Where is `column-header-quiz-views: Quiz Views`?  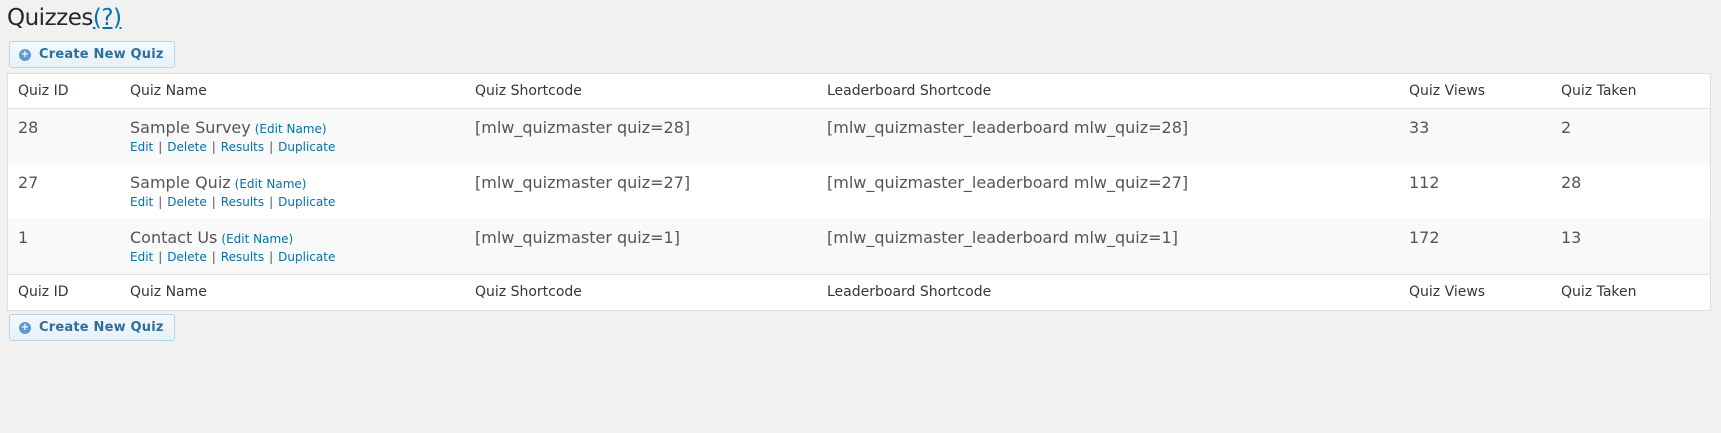
column-header-quiz-views: Quiz Views is located at coordinates (1447, 91).